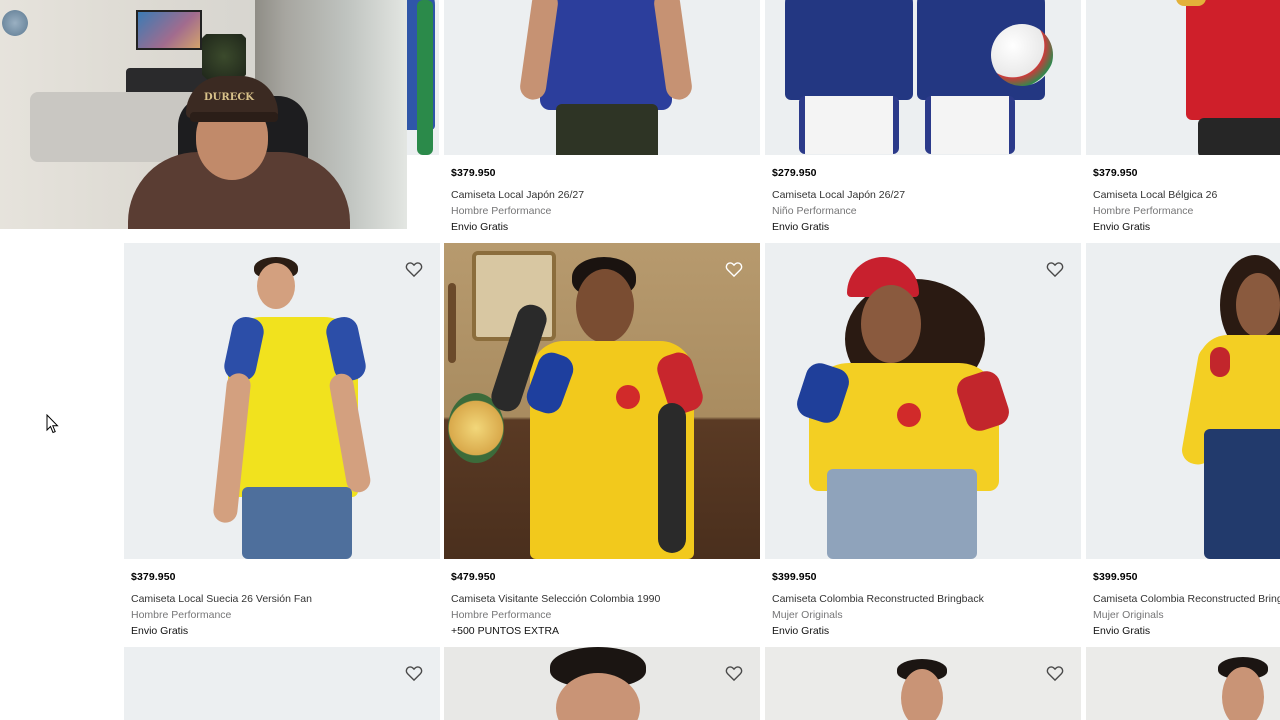 This screenshot has width=1280, height=720. Describe the element at coordinates (505, 631) in the screenshot. I see `product-badge: +500 PUNTOS EXTRA` at that location.